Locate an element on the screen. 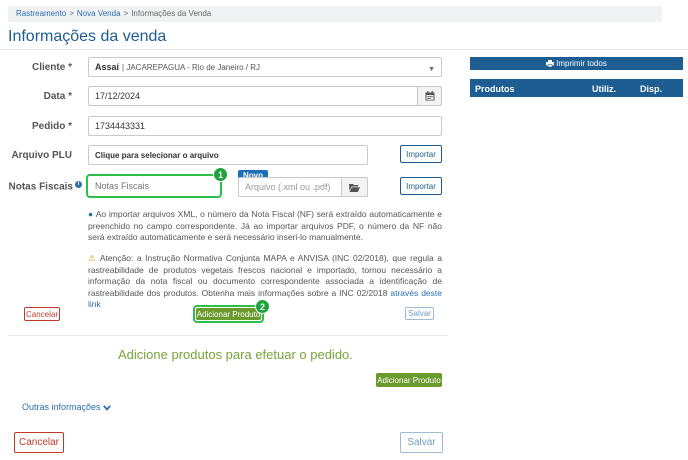 This screenshot has width=688, height=460. pedido-input: 1734443331 is located at coordinates (265, 126).